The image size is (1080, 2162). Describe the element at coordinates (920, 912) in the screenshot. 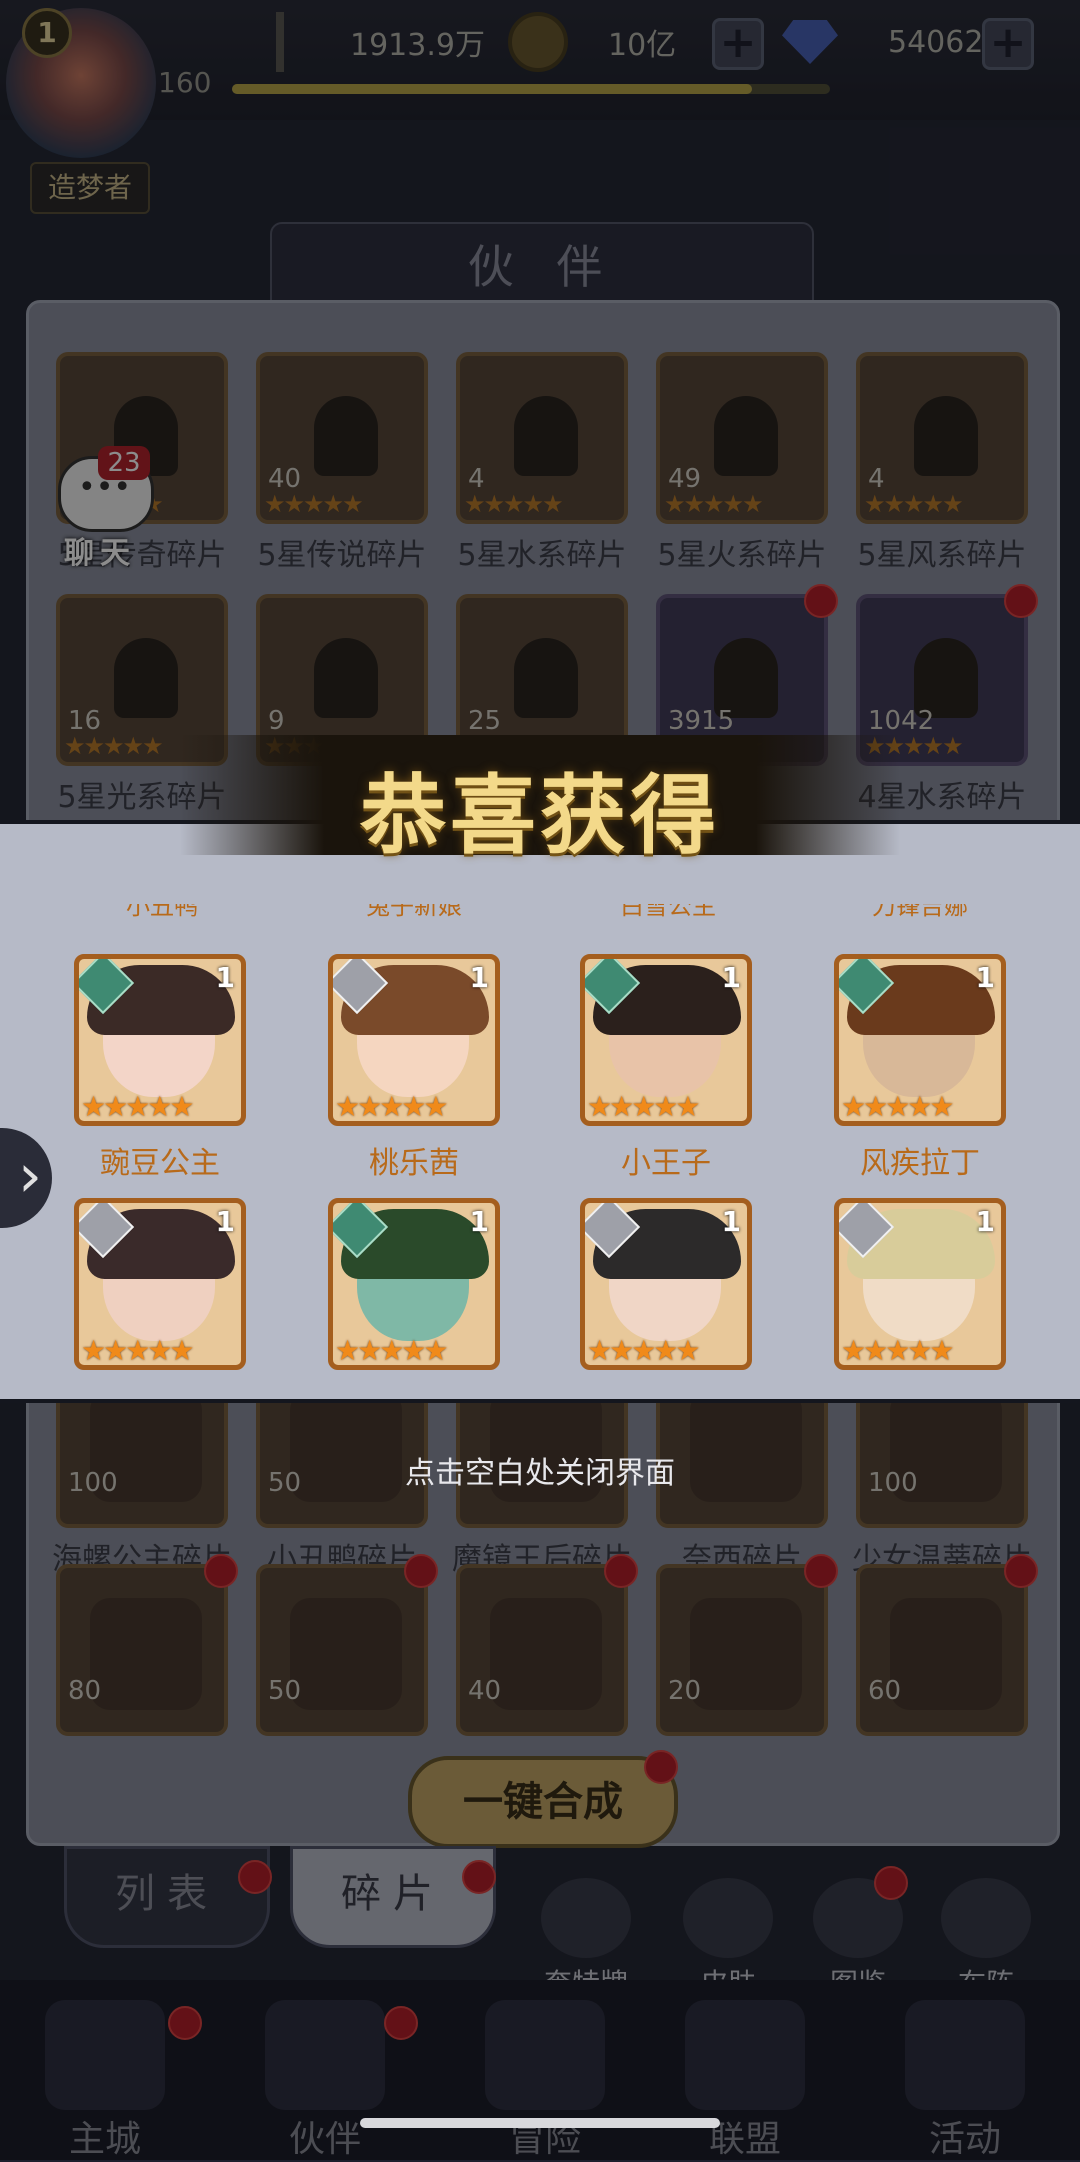

I see `hero-name-partial: 刀锋吉娜` at that location.